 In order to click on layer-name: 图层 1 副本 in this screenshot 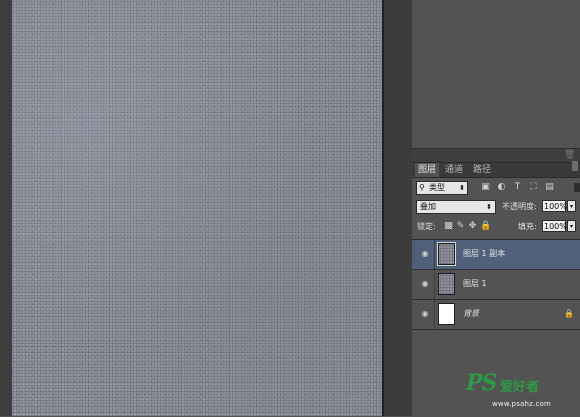, I will do `click(484, 254)`.